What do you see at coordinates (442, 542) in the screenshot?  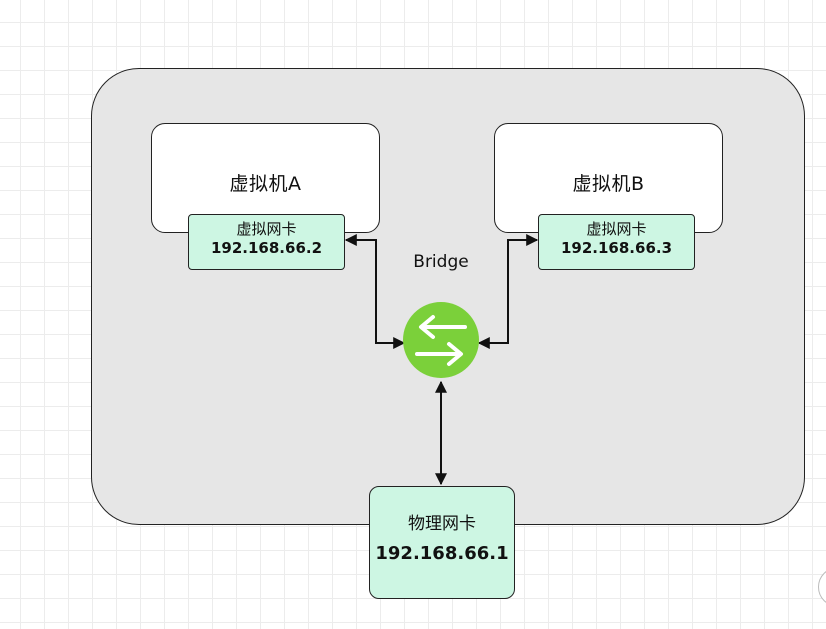 I see `physical-nic: 物理网卡 192.168.66.1` at bounding box center [442, 542].